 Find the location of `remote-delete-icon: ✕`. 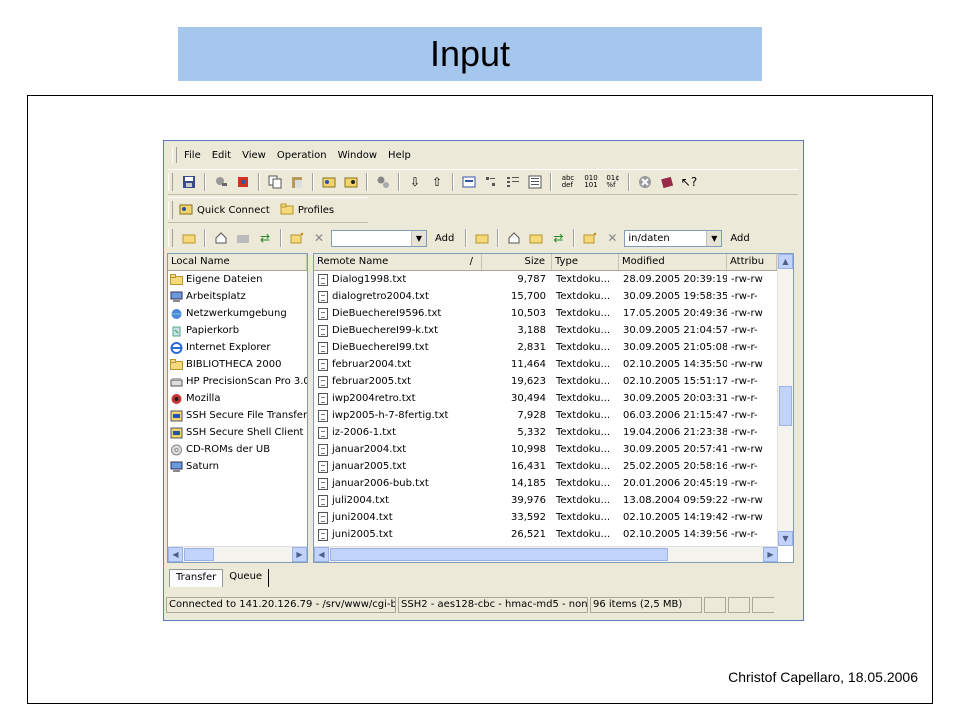

remote-delete-icon: ✕ is located at coordinates (612, 238).